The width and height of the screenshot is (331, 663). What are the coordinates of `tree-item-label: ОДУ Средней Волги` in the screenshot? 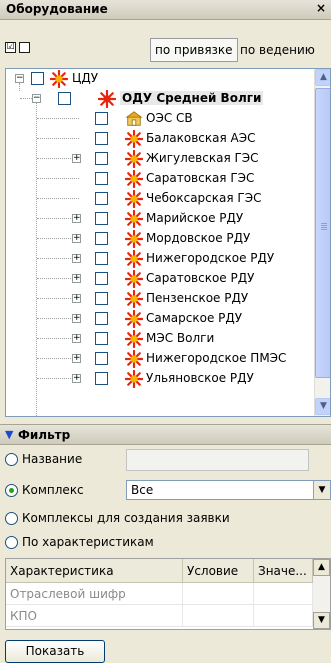 It's located at (192, 98).